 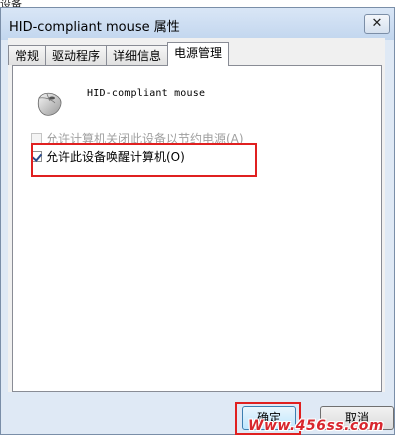 I want to click on watermark-text: Www.456ss.com, so click(x=316, y=426).